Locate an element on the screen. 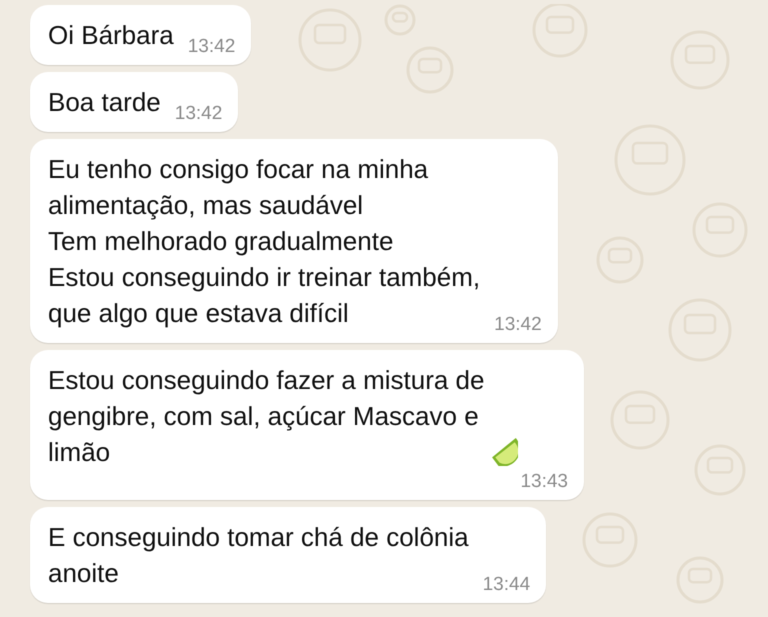 Image resolution: width=768 pixels, height=617 pixels. message-time: 13:44 is located at coordinates (506, 585).